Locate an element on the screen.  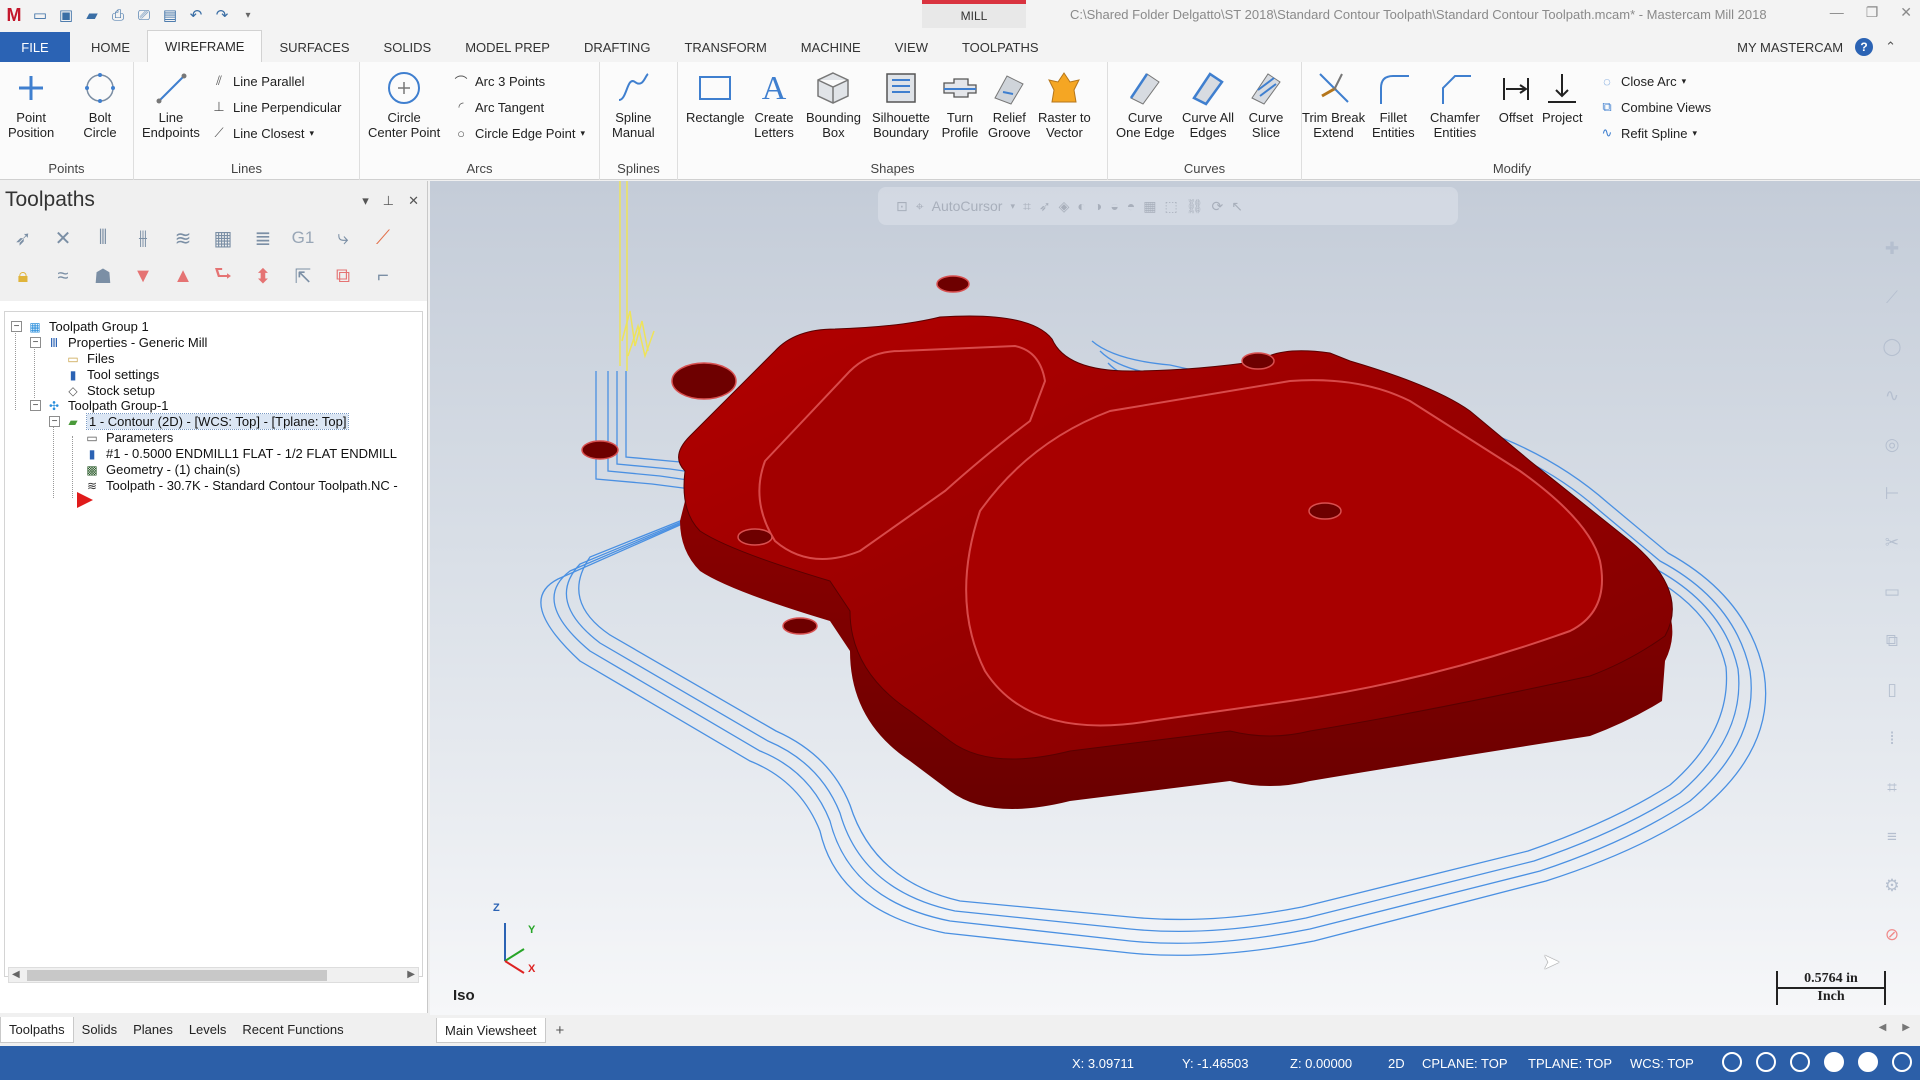
new-file-icon: ▭ is located at coordinates (40, 15).